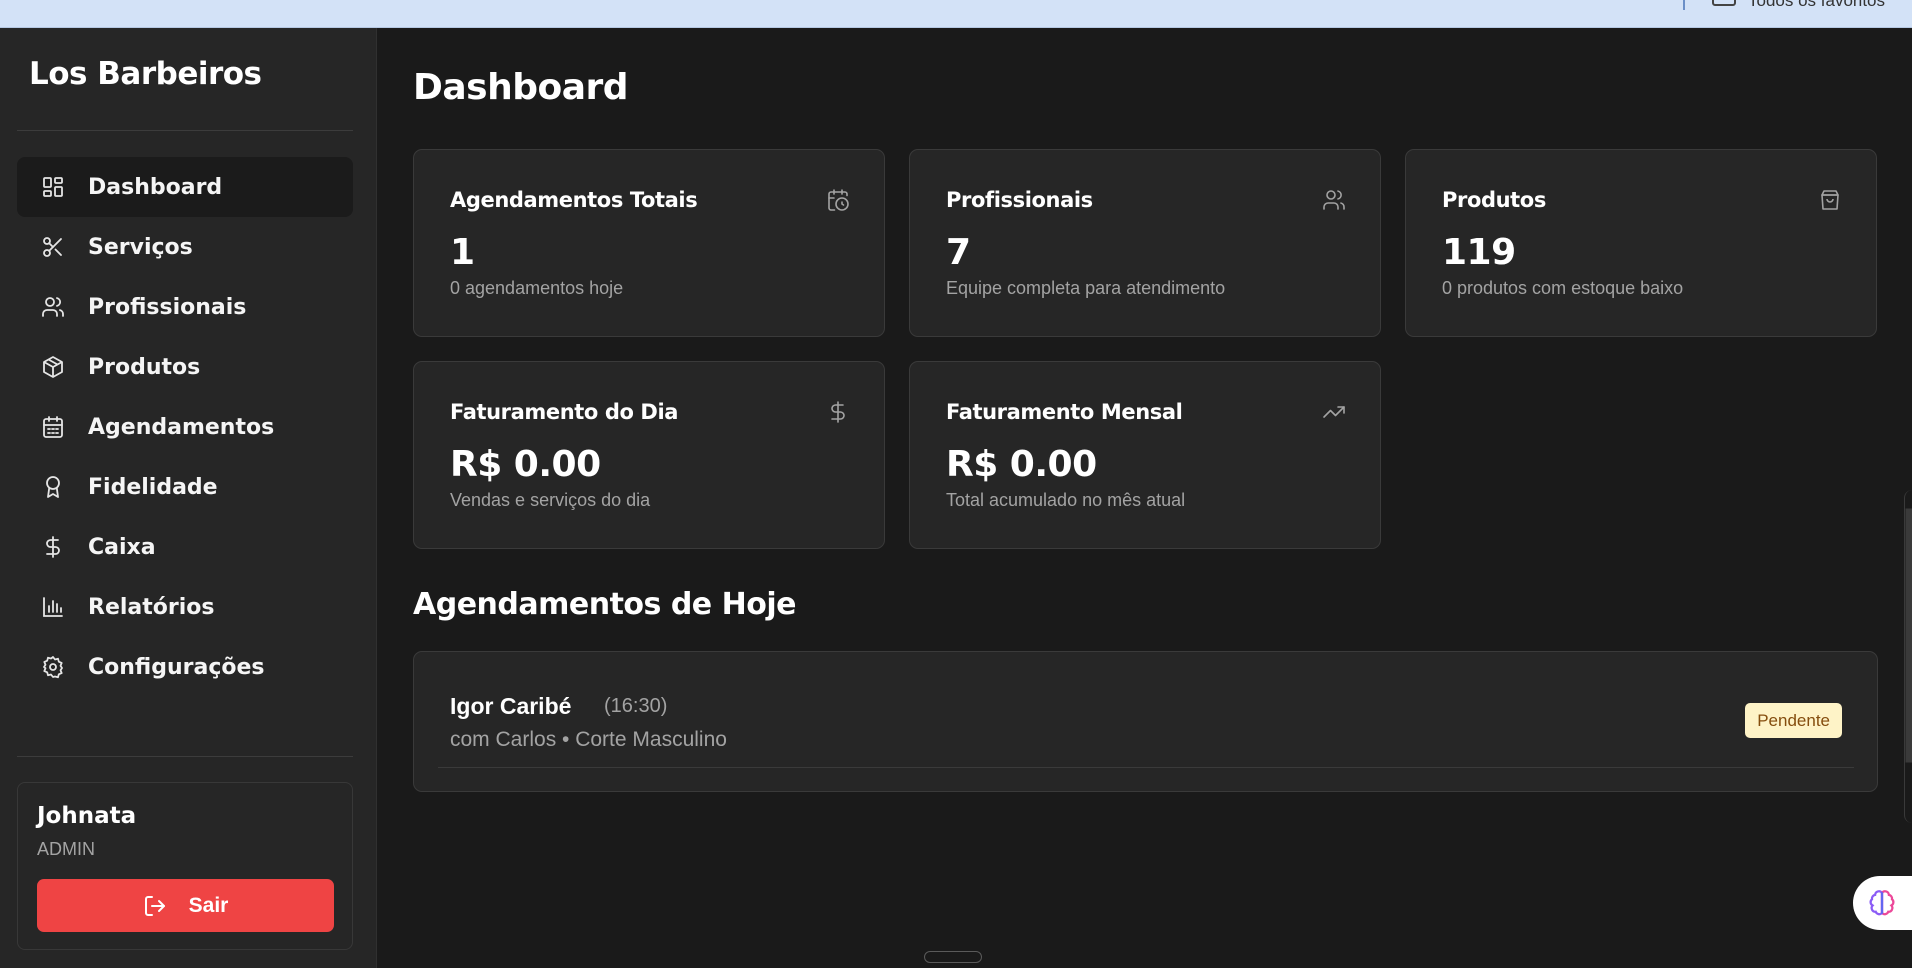 This screenshot has height=968, width=1912. Describe the element at coordinates (1086, 288) in the screenshot. I see `card-description: Equipe completa para atendimento` at that location.